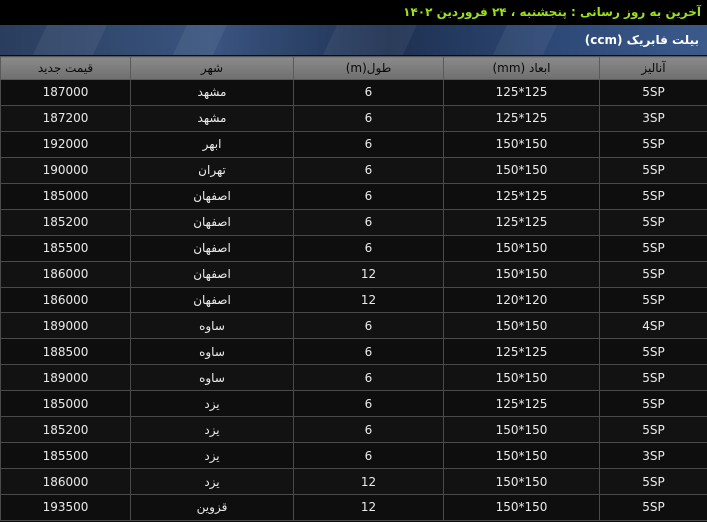 The height and width of the screenshot is (522, 707). What do you see at coordinates (212, 68) in the screenshot?
I see `header-city: شهر` at bounding box center [212, 68].